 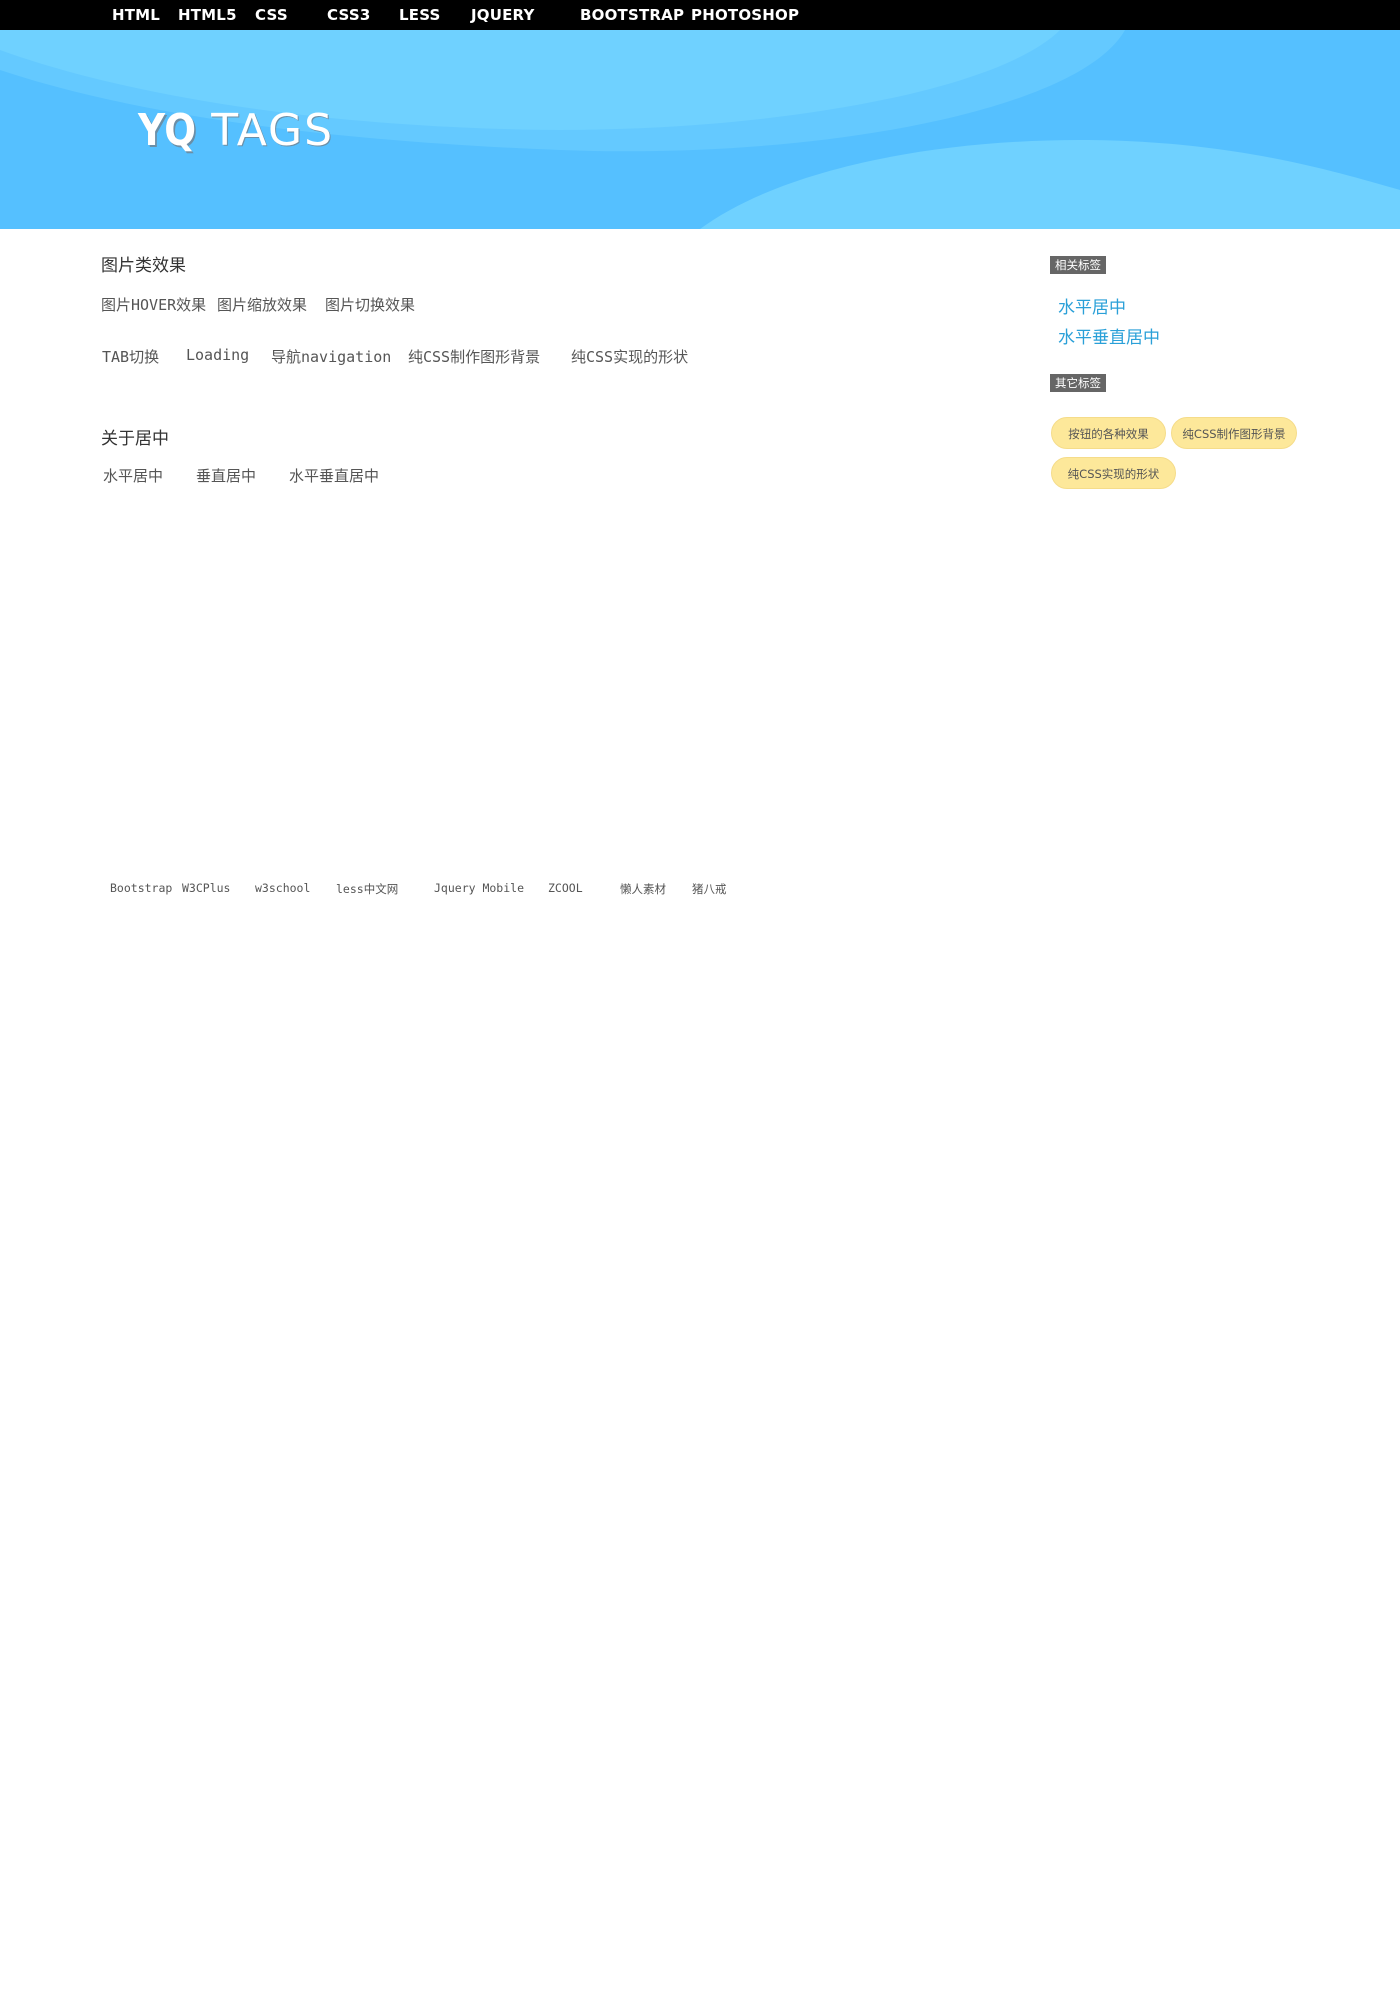 I want to click on site-logo: YQ TAGS, so click(x=236, y=135).